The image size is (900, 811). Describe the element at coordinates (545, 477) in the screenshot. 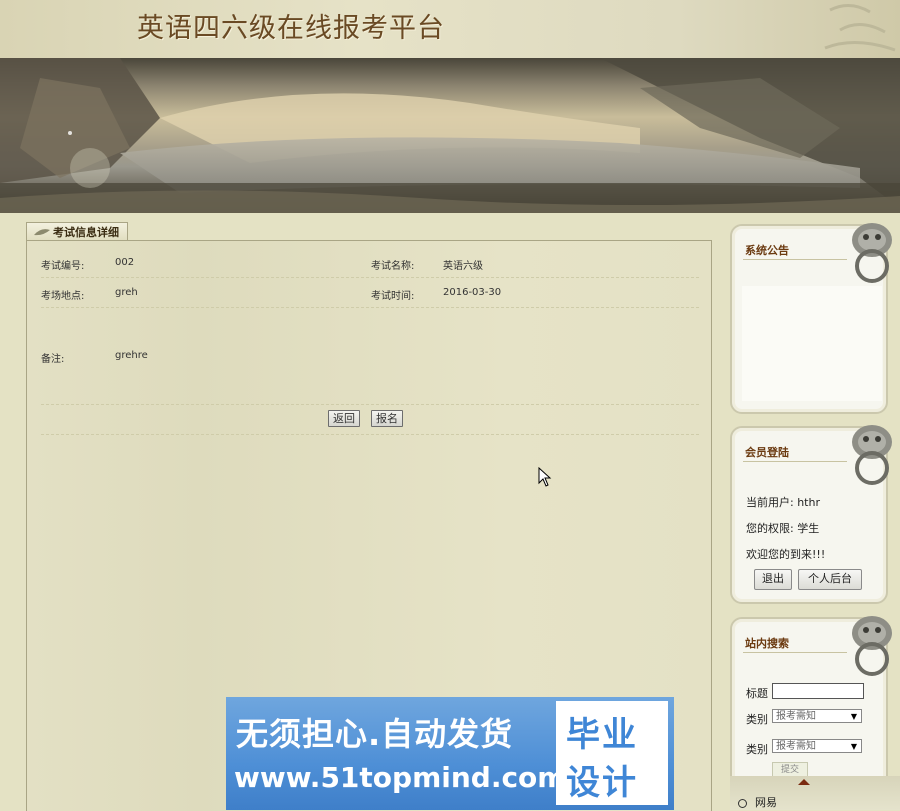

I see `mouse-cursor-icon` at that location.